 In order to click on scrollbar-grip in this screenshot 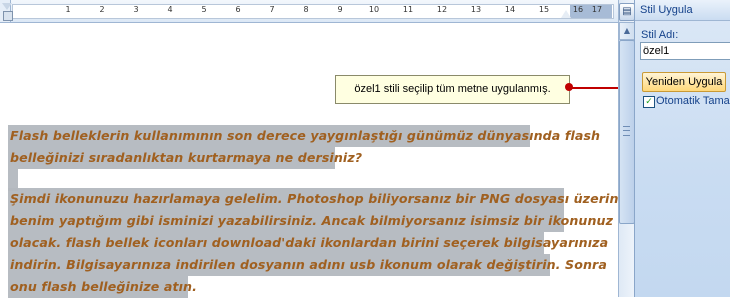, I will do `click(626, 131)`.